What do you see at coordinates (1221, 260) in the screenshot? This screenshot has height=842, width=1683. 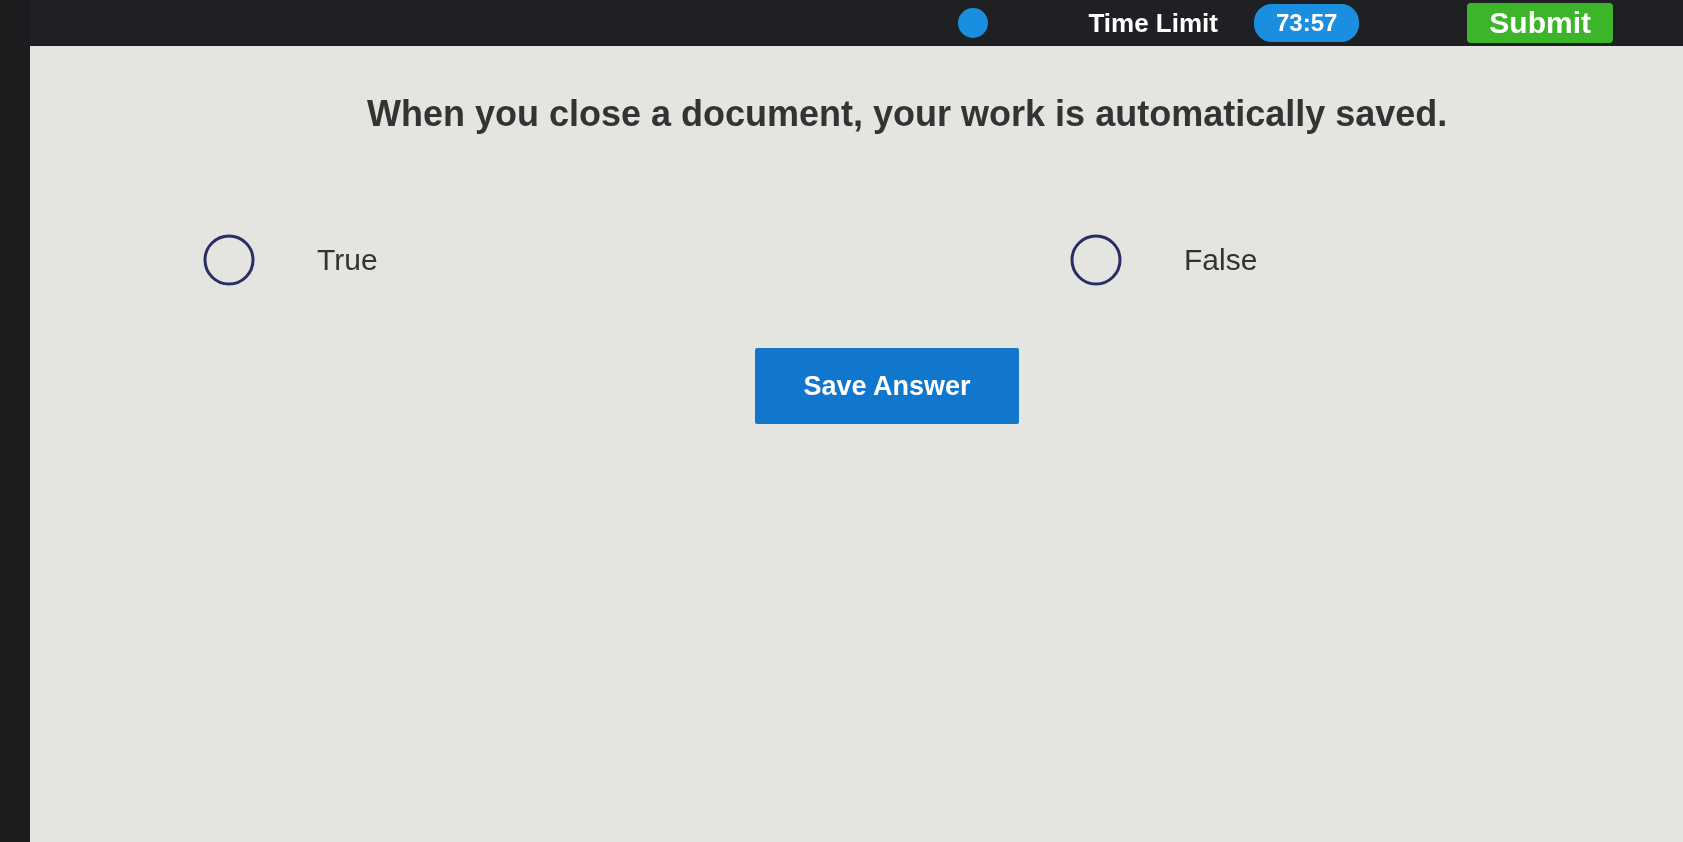 I see `option-label: False` at bounding box center [1221, 260].